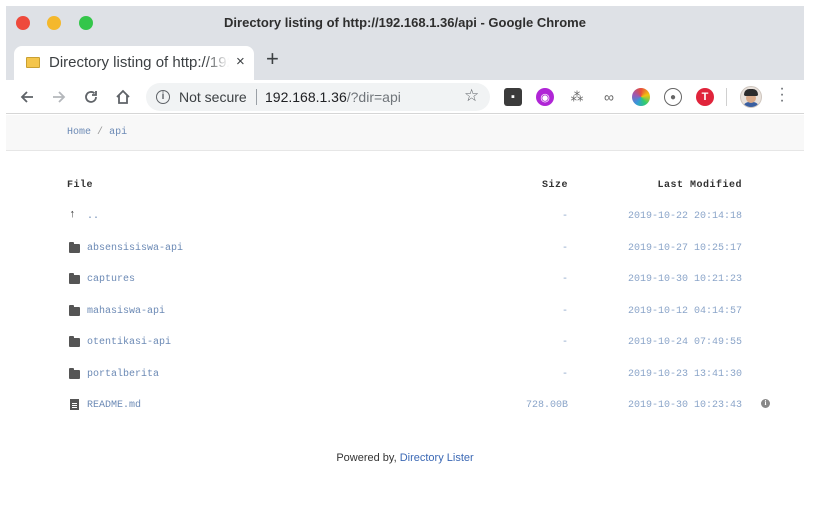  What do you see at coordinates (126, 311) in the screenshot?
I see `file-name: mahasiswa-api` at bounding box center [126, 311].